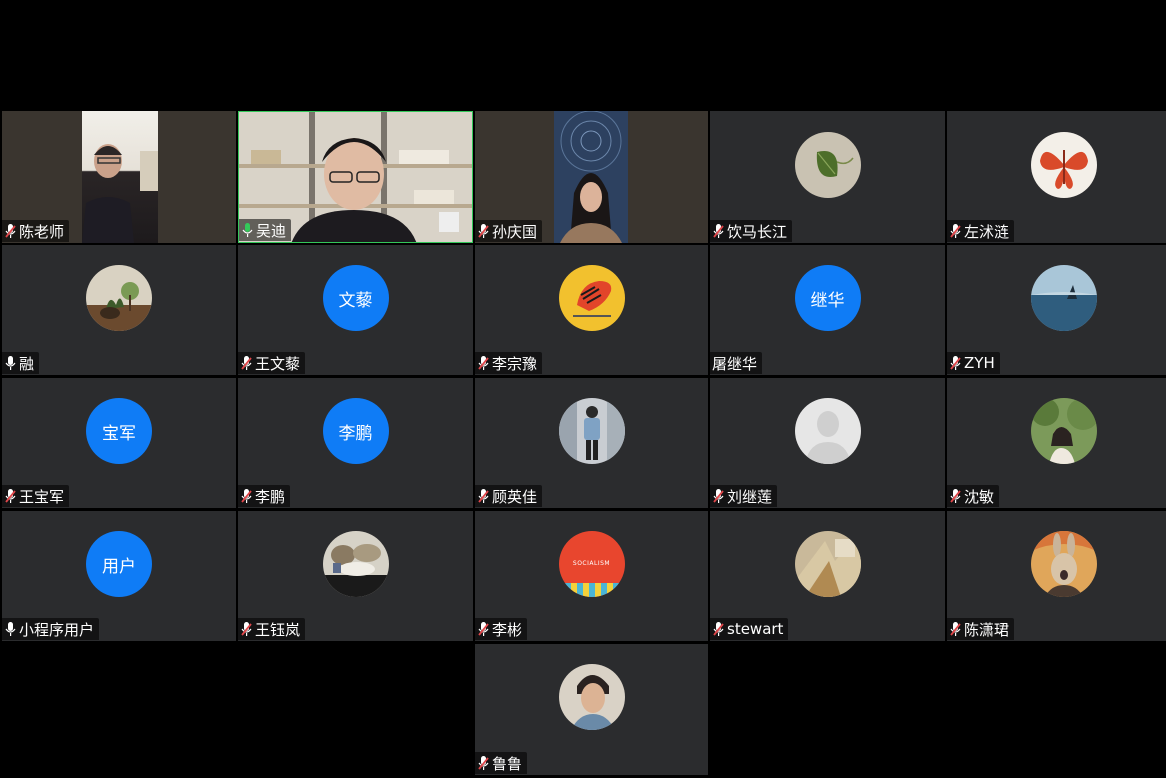  Describe the element at coordinates (979, 496) in the screenshot. I see `participant-name: 沈敏` at that location.